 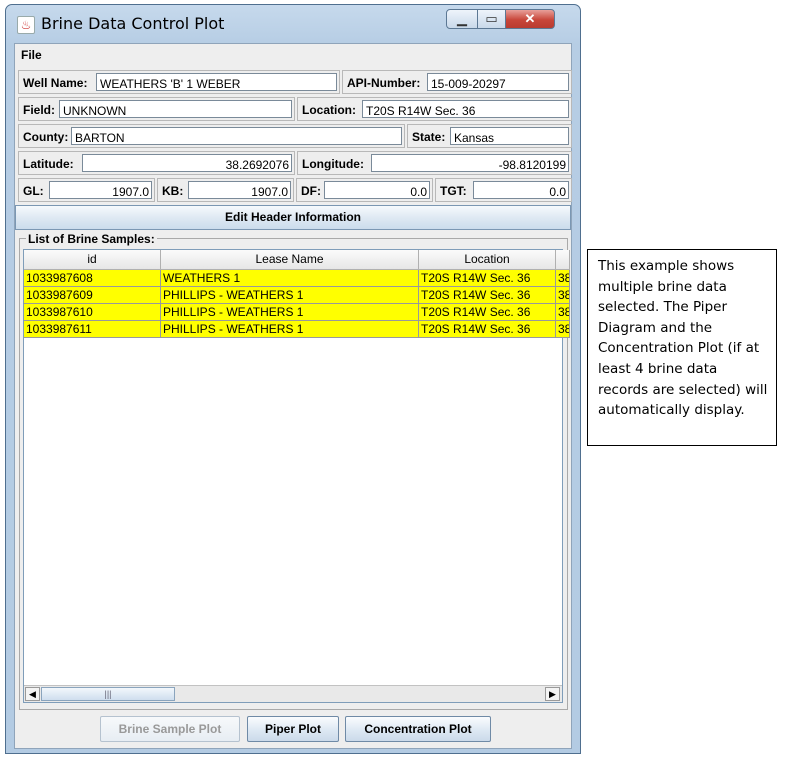 I want to click on cell-id: 1033987608, so click(x=92, y=278).